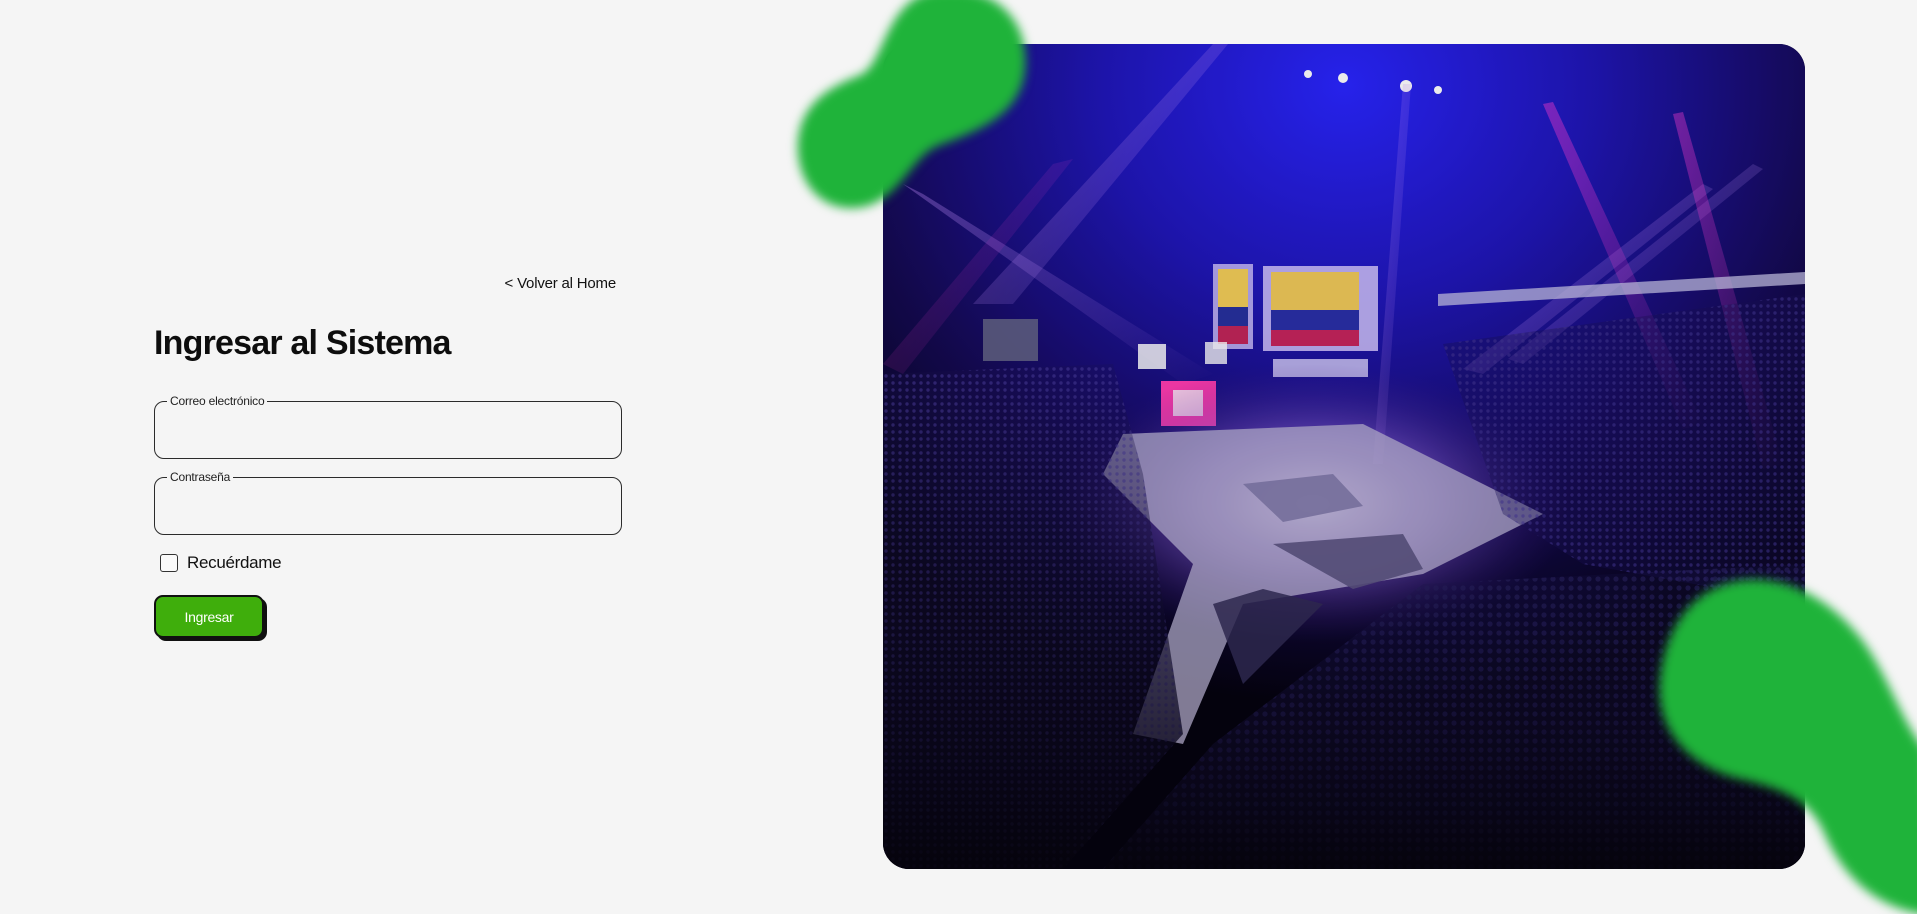  I want to click on email-field: Correo electrónico, so click(388, 426).